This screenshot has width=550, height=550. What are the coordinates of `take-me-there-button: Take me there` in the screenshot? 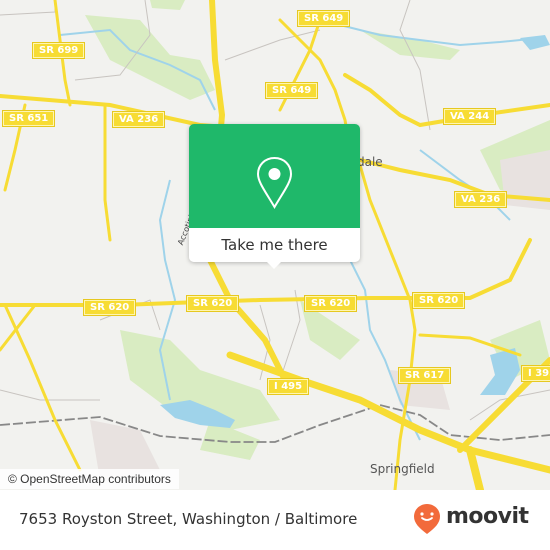 It's located at (274, 245).